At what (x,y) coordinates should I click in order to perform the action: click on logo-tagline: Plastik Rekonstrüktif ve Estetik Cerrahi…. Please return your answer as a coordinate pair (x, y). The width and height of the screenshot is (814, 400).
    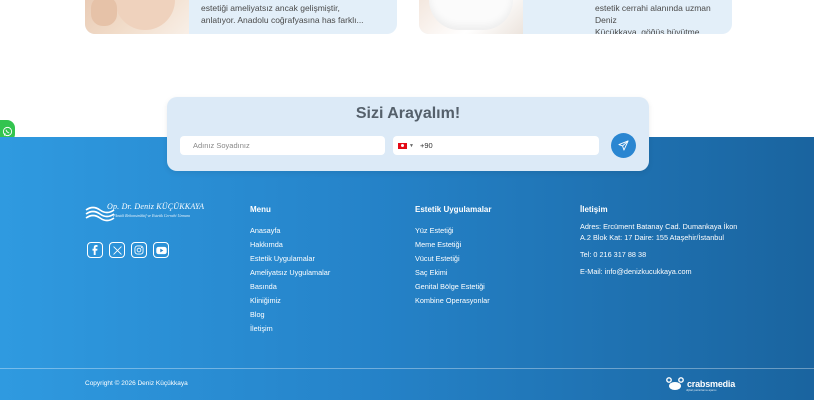
    Looking at the image, I should click on (151, 215).